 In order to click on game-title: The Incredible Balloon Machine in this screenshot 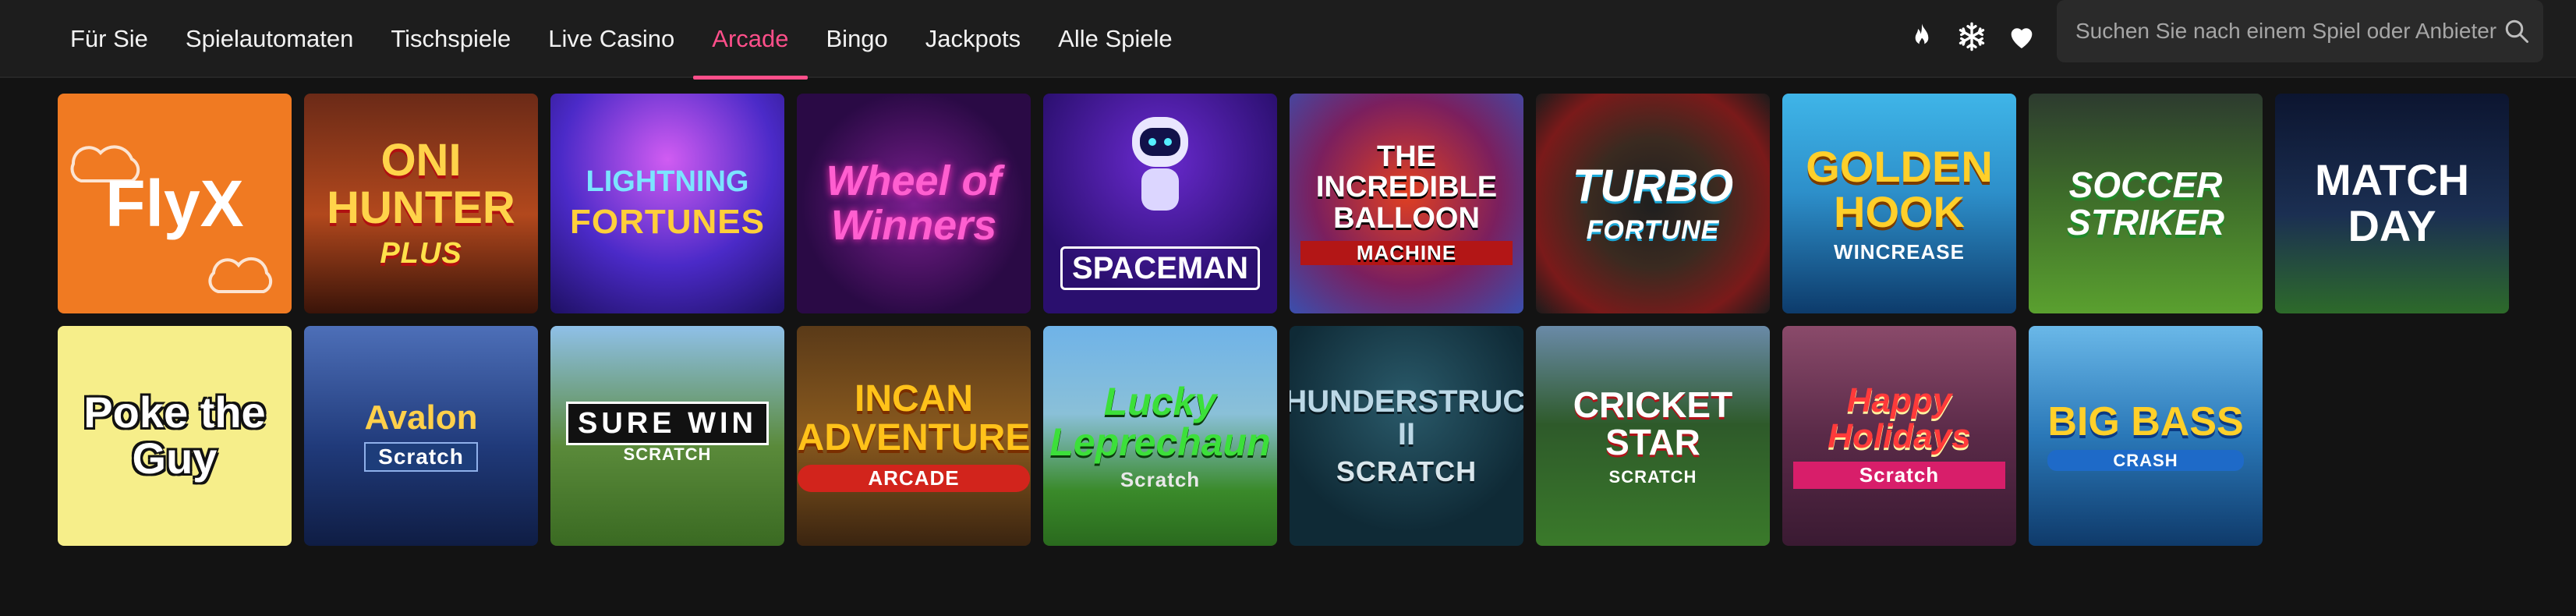, I will do `click(1406, 204)`.